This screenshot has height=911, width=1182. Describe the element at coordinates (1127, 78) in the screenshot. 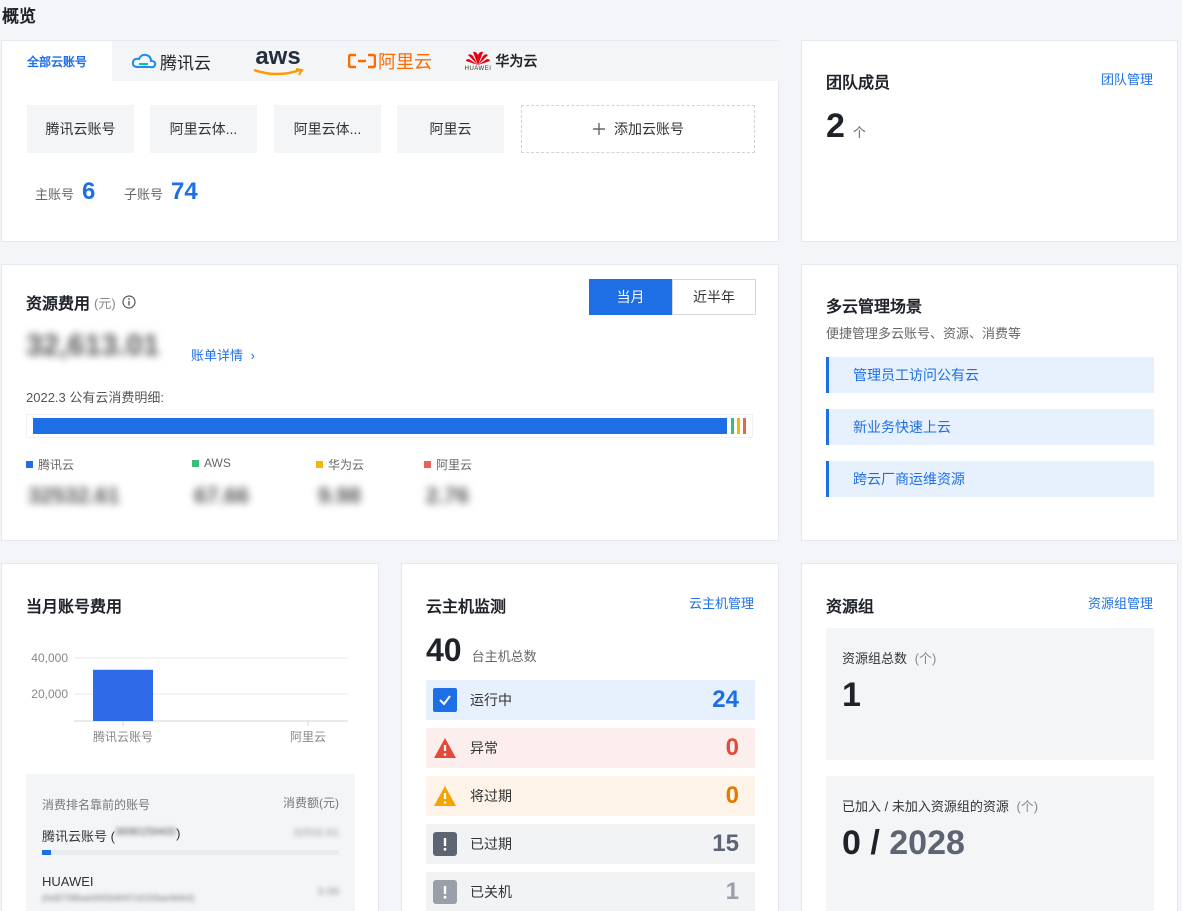

I see `team-manage-link: 团队管理` at that location.